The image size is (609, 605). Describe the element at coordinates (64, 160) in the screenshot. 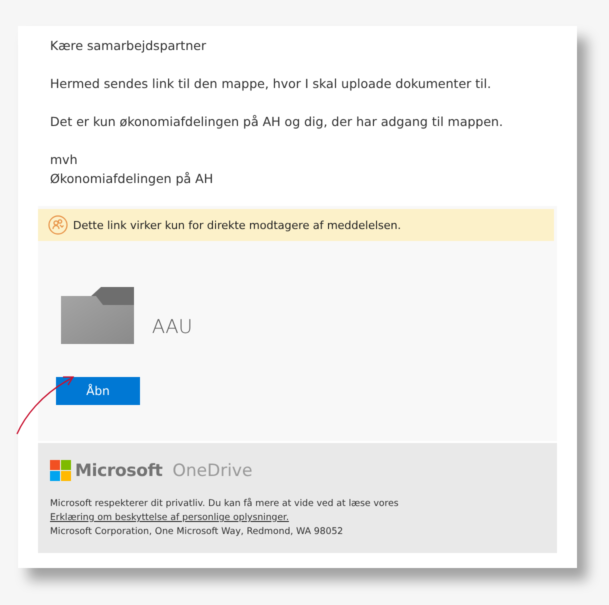

I see `signoff-line: mvh` at that location.